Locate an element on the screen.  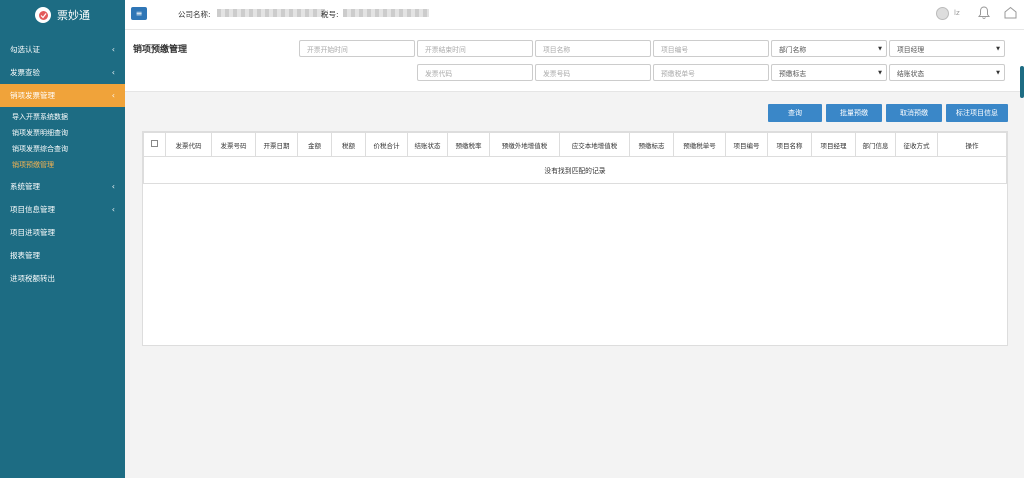
column-header: 征收方式 is located at coordinates (916, 144).